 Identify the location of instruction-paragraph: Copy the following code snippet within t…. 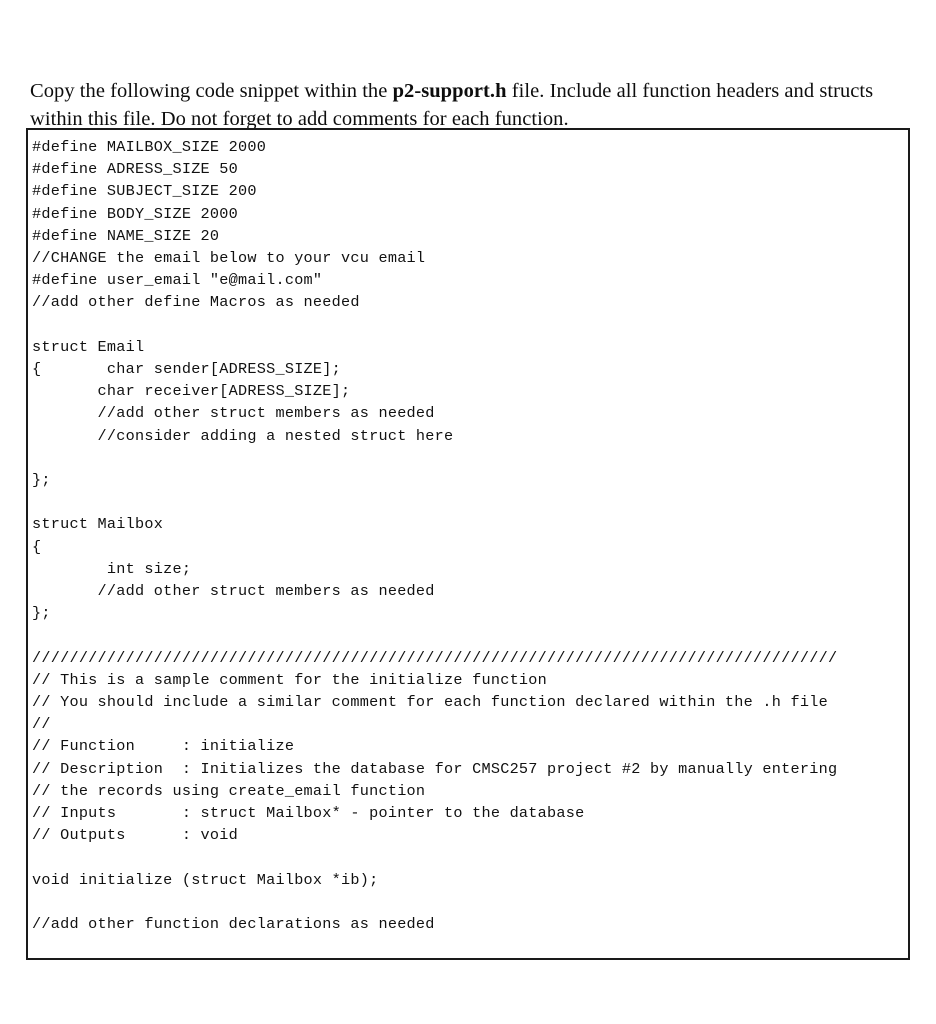
(458, 105).